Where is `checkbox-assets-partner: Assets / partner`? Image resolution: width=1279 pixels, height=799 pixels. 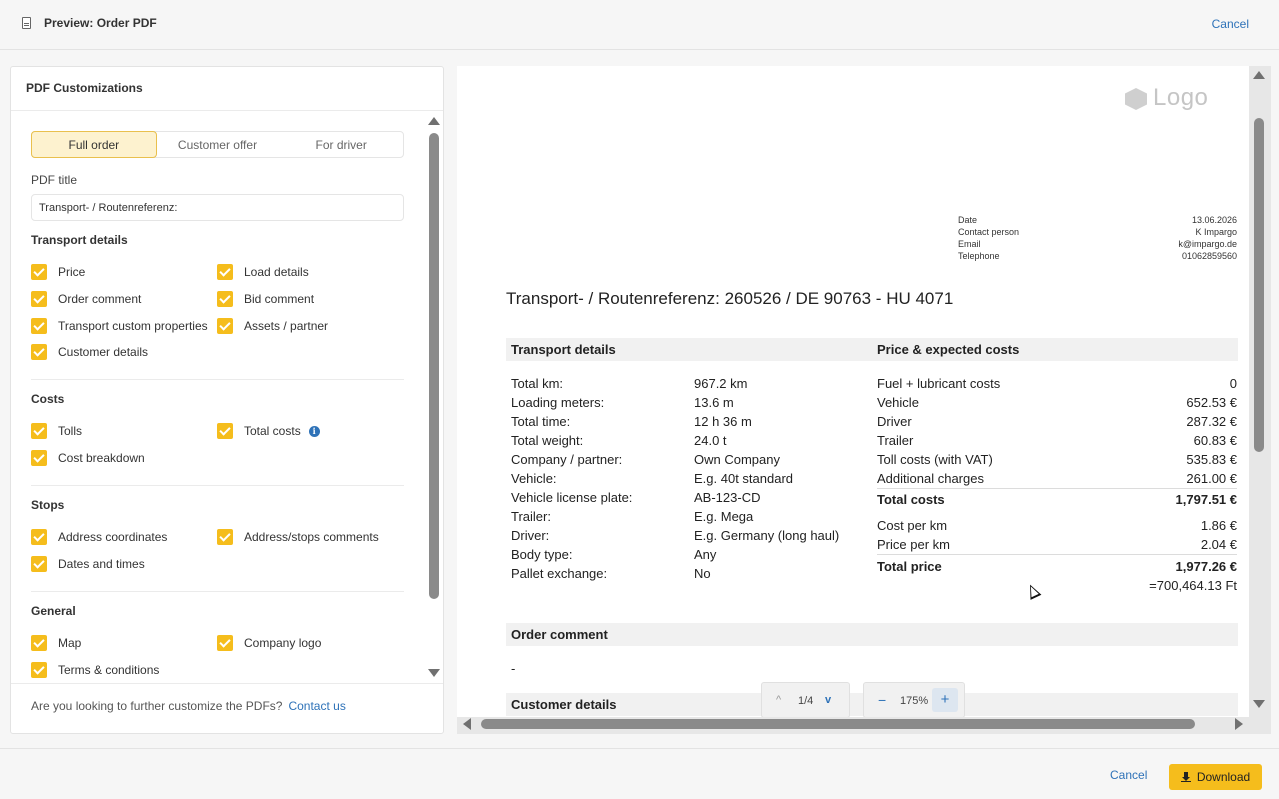 checkbox-assets-partner: Assets / partner is located at coordinates (272, 326).